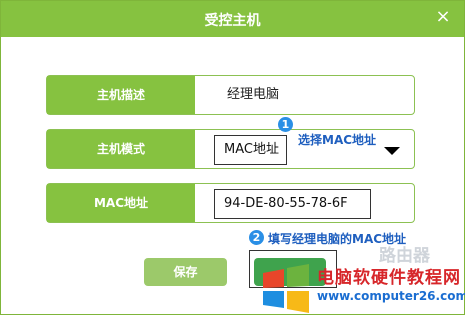  What do you see at coordinates (391, 296) in the screenshot?
I see `watermark-url: www.computer26.com` at bounding box center [391, 296].